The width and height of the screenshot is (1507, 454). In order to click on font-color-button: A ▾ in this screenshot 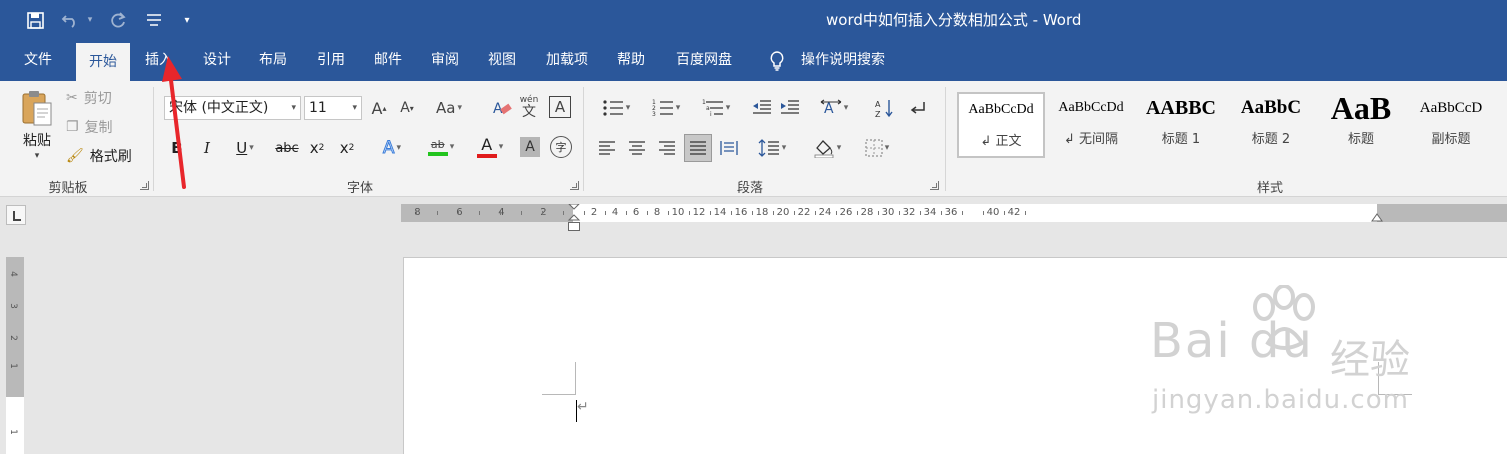, I will do `click(490, 147)`.